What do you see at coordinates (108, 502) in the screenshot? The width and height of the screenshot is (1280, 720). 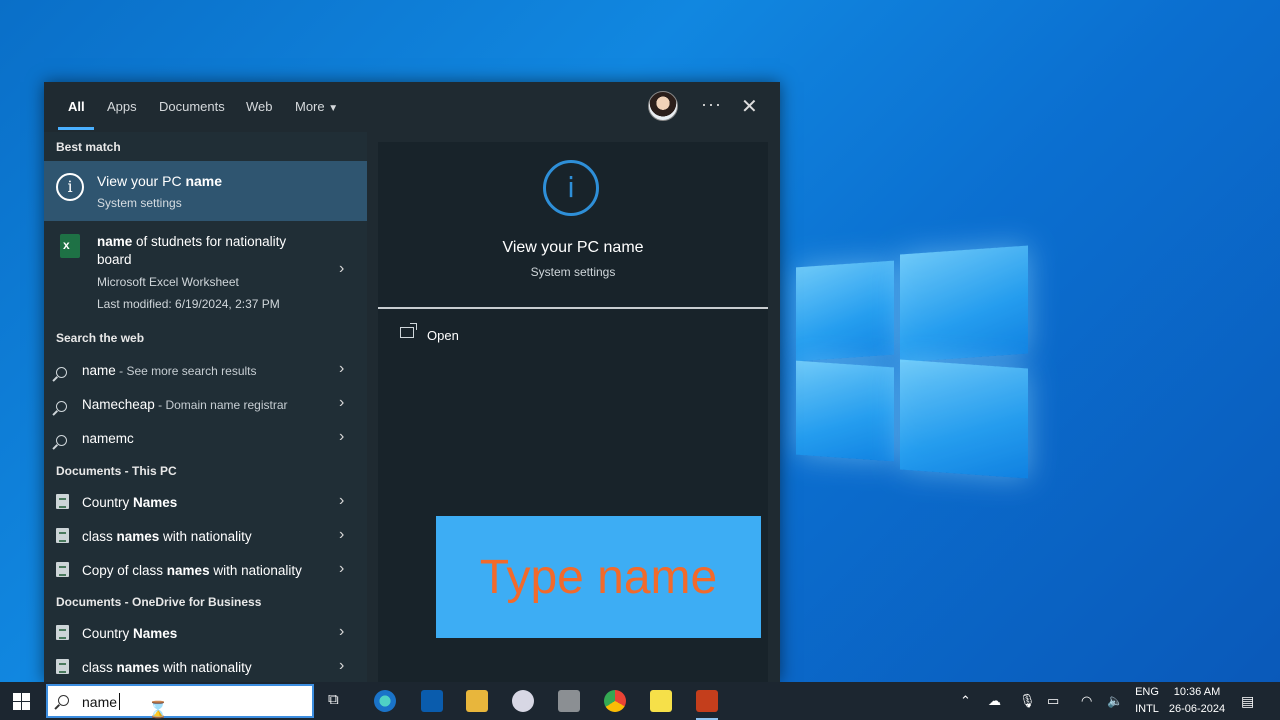 I see `doc-pre: Country` at bounding box center [108, 502].